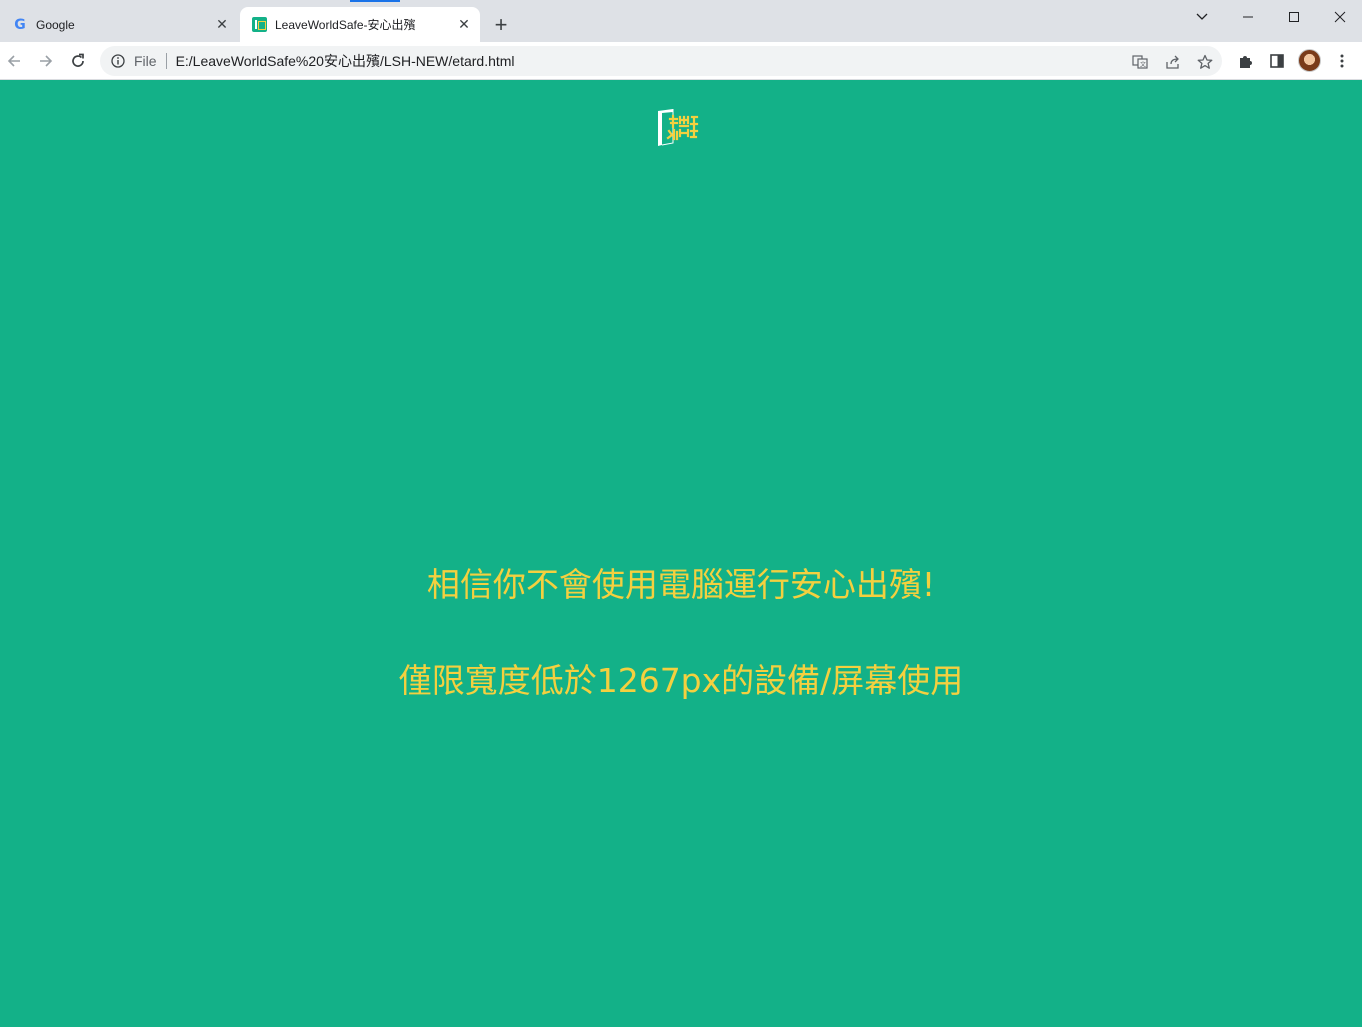  What do you see at coordinates (1340, 17) in the screenshot?
I see `window-close-icon` at bounding box center [1340, 17].